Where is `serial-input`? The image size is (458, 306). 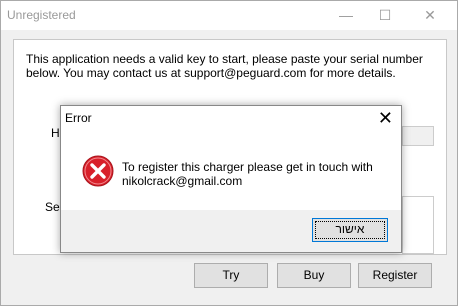
serial-input is located at coordinates (418, 225).